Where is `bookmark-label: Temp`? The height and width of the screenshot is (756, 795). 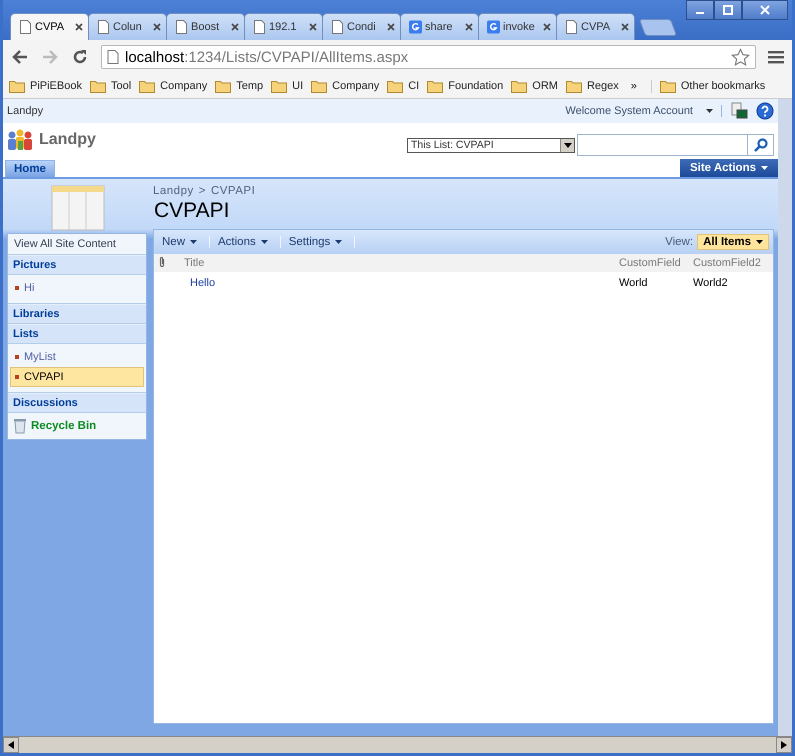
bookmark-label: Temp is located at coordinates (250, 86).